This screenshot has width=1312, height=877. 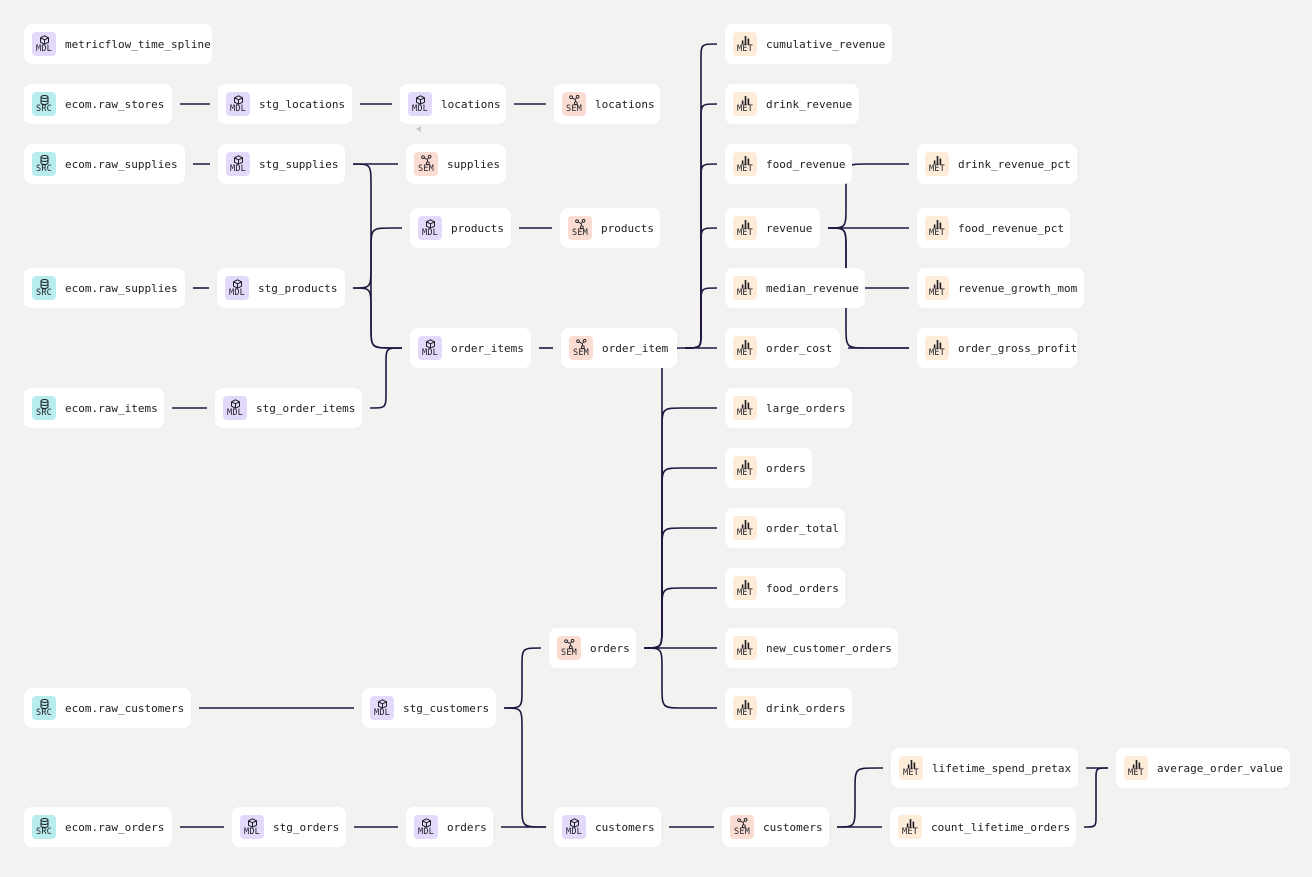 I want to click on node-met-drink-revenue-pct: MET drink_revenue_pct, so click(x=997, y=164).